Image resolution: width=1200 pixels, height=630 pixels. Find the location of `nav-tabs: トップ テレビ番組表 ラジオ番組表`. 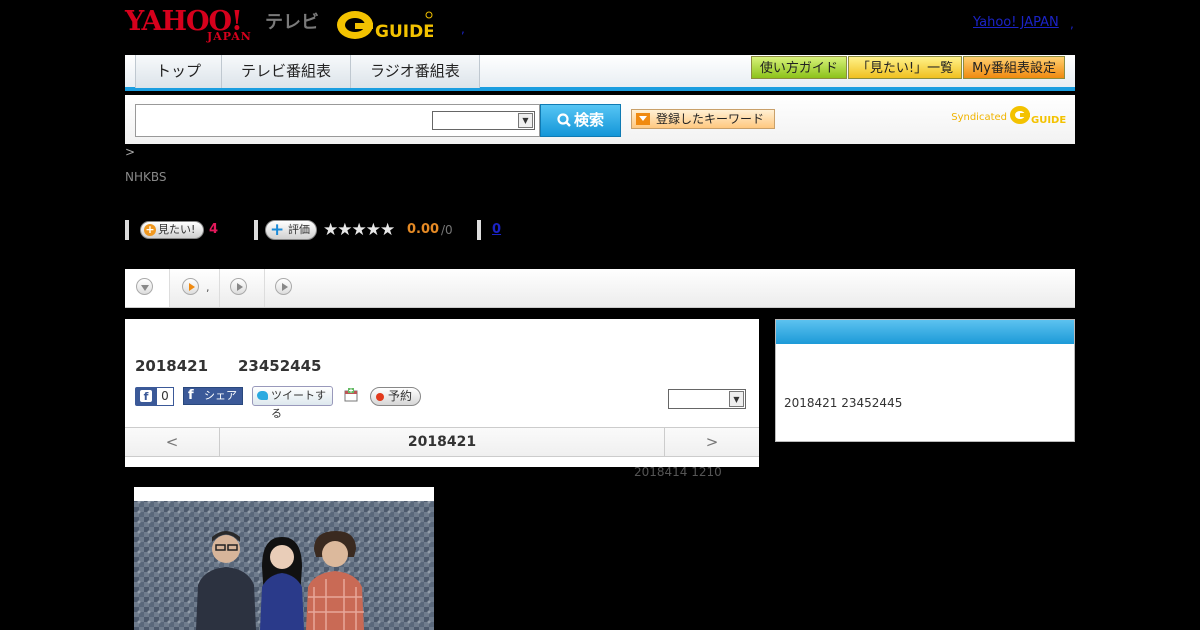

nav-tabs: トップ テレビ番組表 ラジオ番組表 is located at coordinates (307, 71).